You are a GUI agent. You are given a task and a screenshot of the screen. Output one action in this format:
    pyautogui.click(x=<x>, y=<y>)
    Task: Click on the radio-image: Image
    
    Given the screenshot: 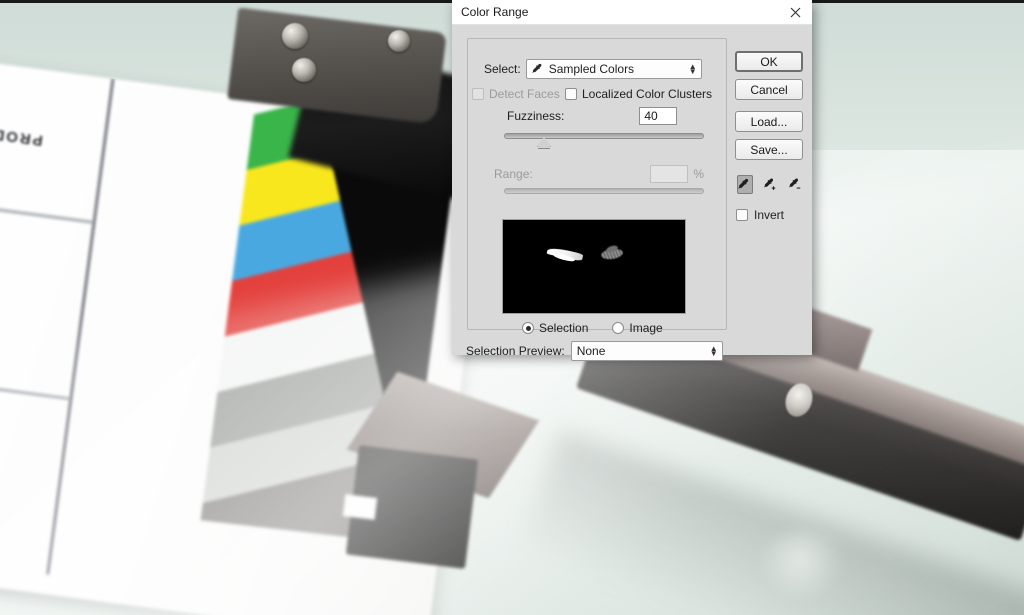 What is the action you would take?
    pyautogui.click(x=637, y=328)
    